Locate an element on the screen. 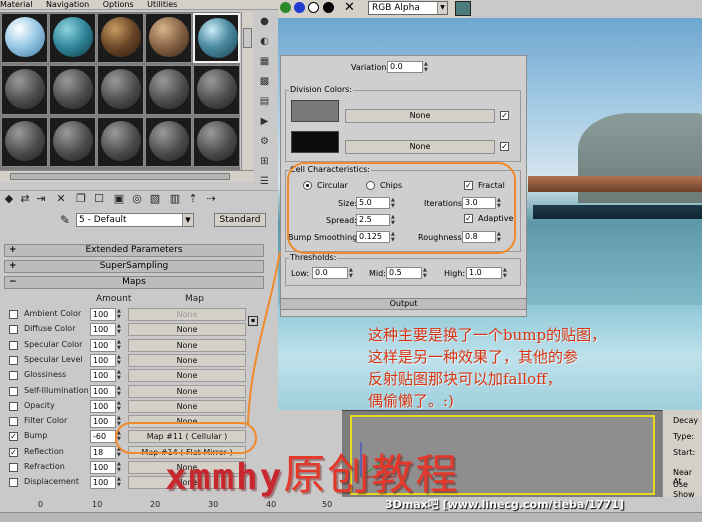 The image size is (702, 522). blue-channel-icon is located at coordinates (299, 7).